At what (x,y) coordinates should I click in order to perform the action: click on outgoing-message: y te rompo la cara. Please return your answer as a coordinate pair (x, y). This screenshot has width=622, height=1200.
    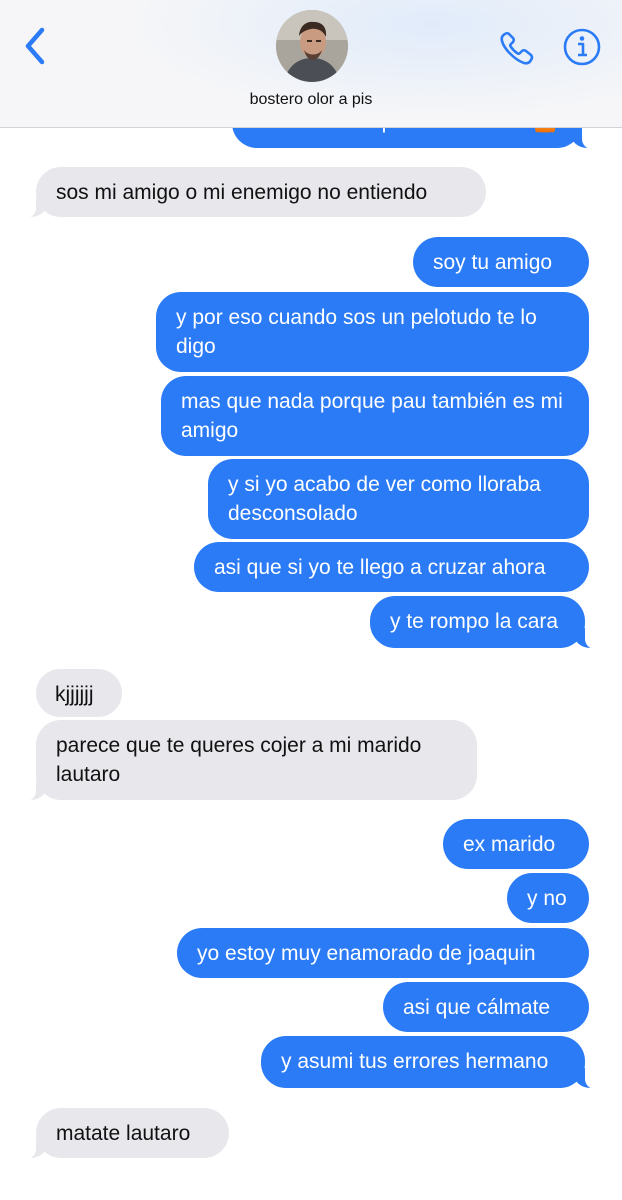
    Looking at the image, I should click on (484, 622).